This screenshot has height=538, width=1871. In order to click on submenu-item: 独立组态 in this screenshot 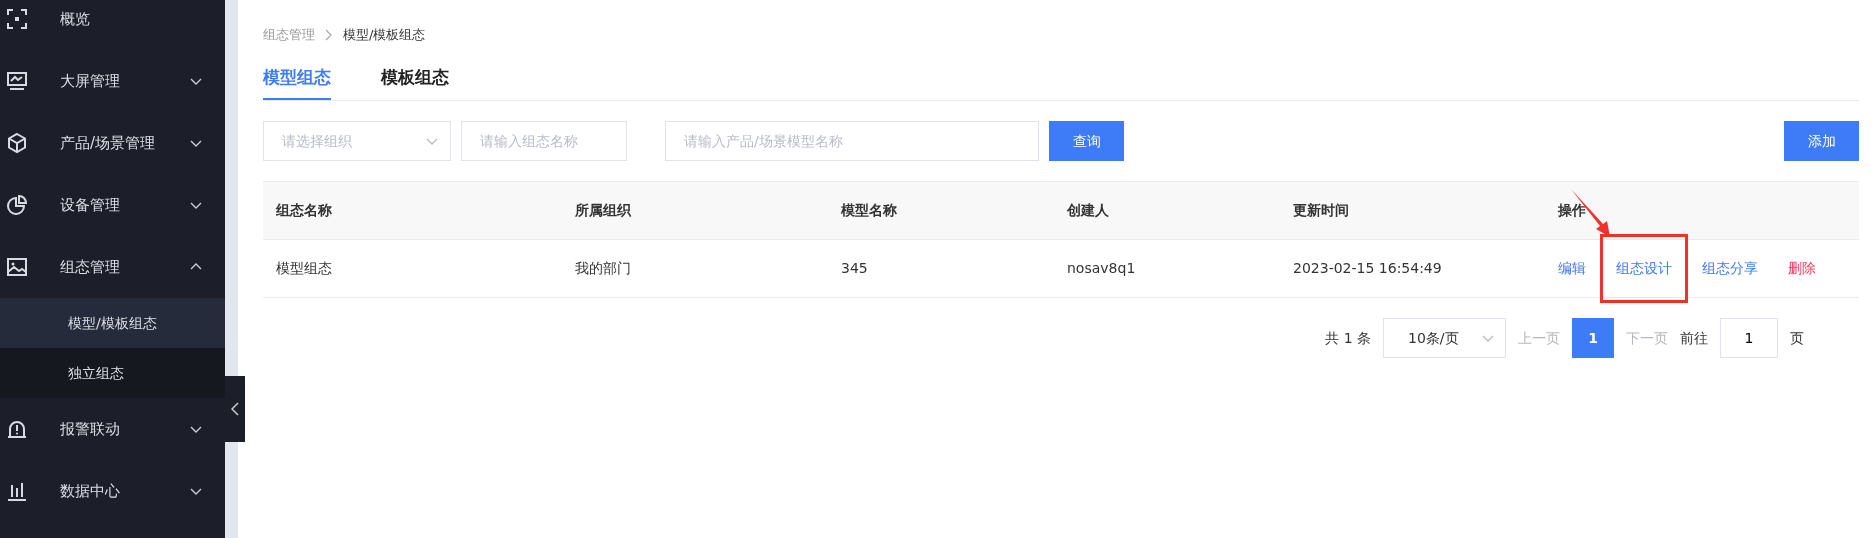, I will do `click(112, 373)`.